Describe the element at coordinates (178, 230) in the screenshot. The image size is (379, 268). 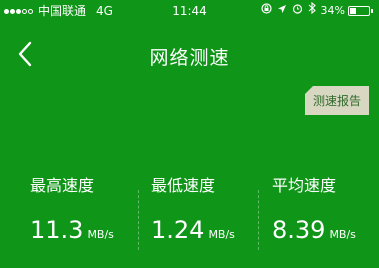
I see `stat-value: 1.24` at that location.